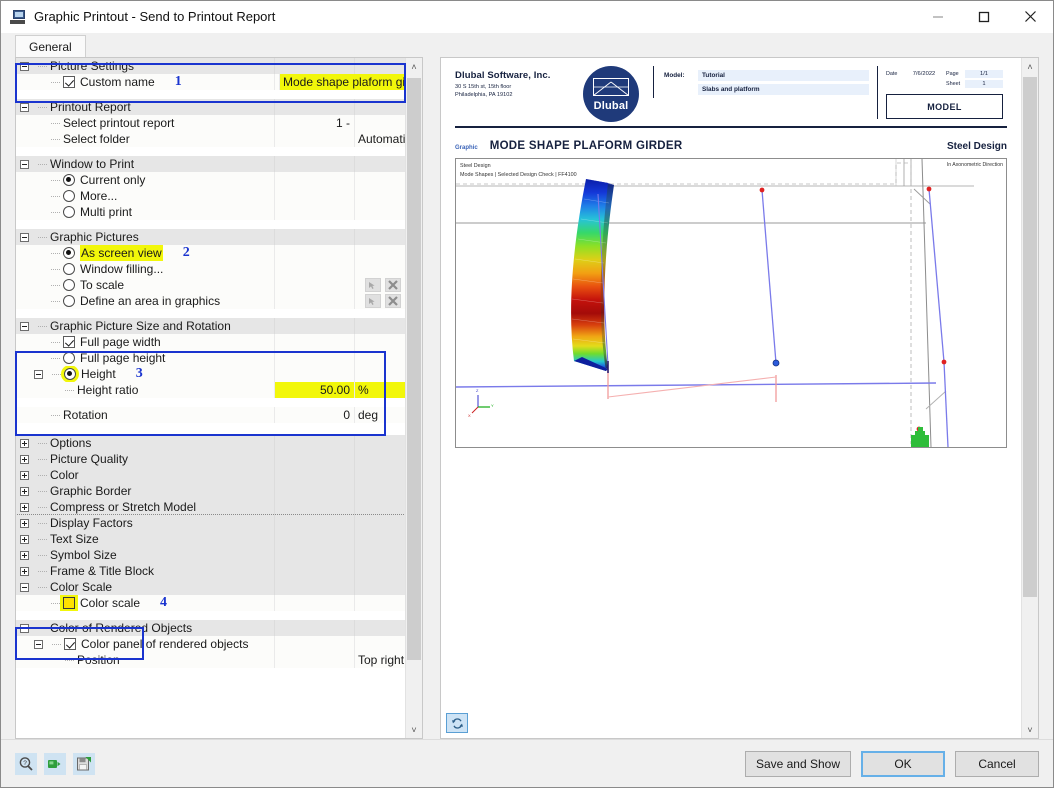  Describe the element at coordinates (210, 82) in the screenshot. I see `tree-item-row: Custom name 1 Mode shape plaform girder` at that location.